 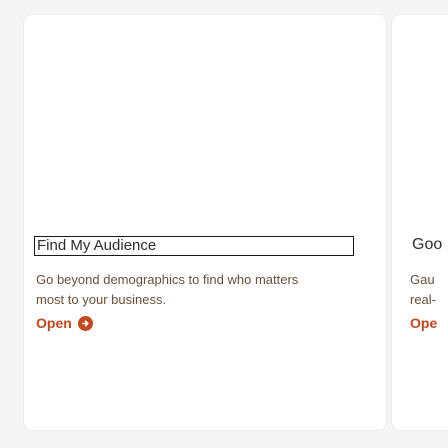 I want to click on open-label: Open, so click(x=54, y=323).